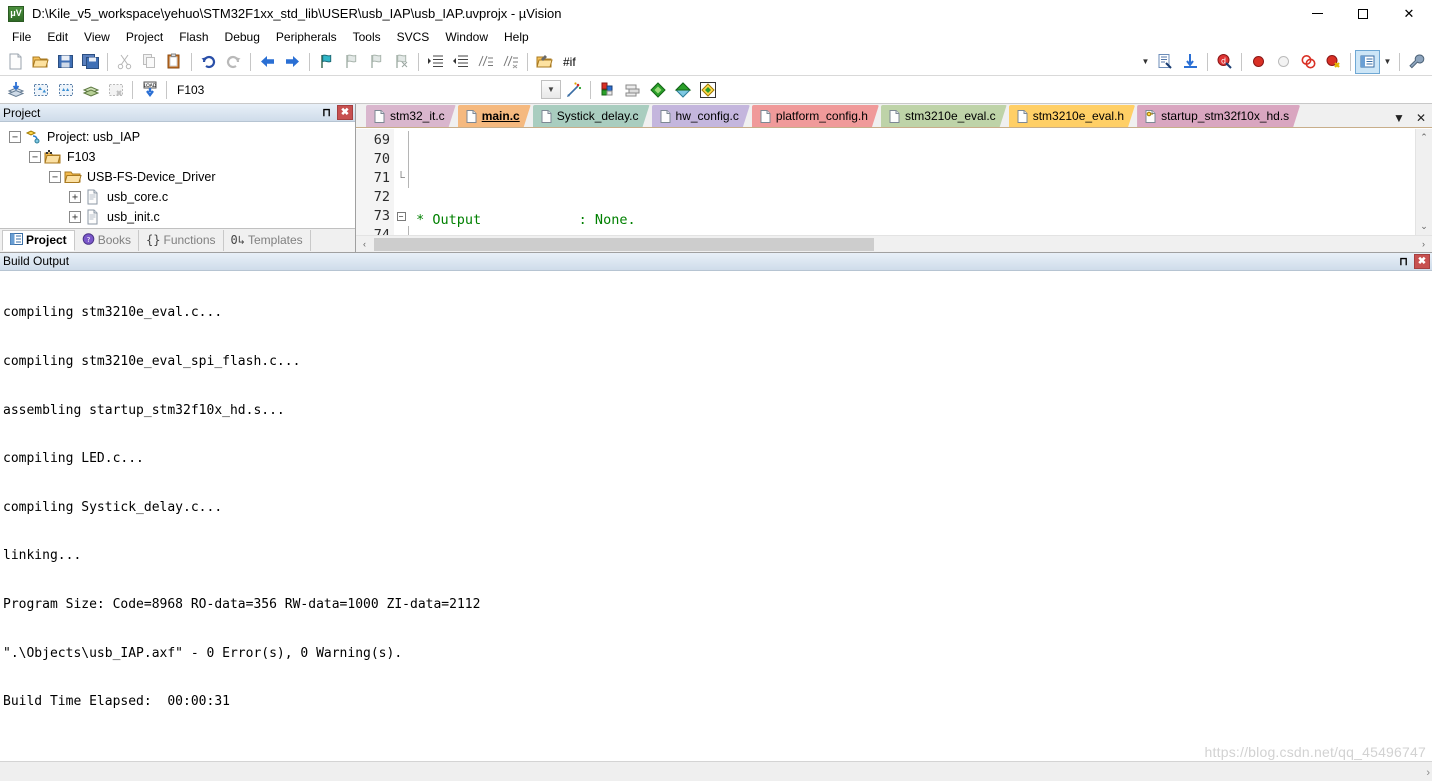 This screenshot has width=1432, height=781. What do you see at coordinates (179, 157) in the screenshot?
I see `tree-item-target: − F103` at bounding box center [179, 157].